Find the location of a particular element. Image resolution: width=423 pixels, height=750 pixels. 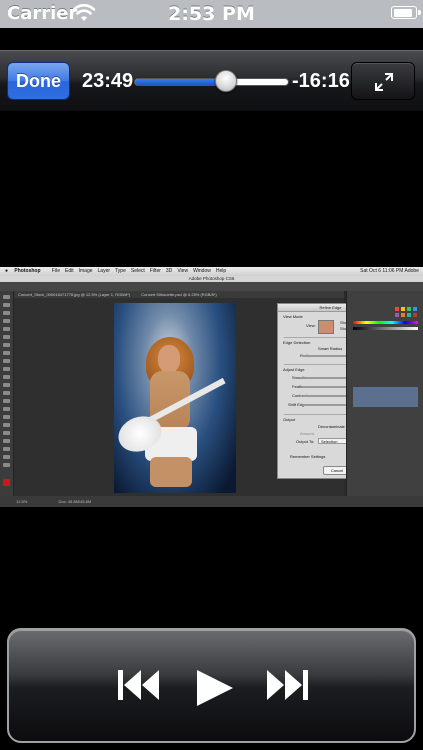

view-label: View: is located at coordinates (311, 325).